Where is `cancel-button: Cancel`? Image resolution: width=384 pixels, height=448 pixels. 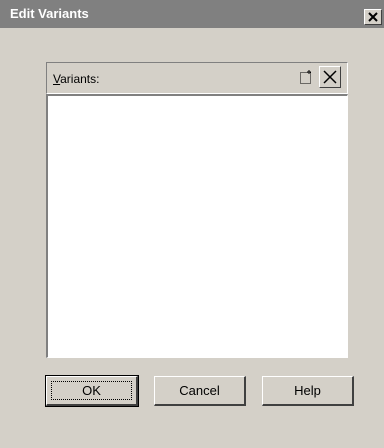 cancel-button: Cancel is located at coordinates (200, 391).